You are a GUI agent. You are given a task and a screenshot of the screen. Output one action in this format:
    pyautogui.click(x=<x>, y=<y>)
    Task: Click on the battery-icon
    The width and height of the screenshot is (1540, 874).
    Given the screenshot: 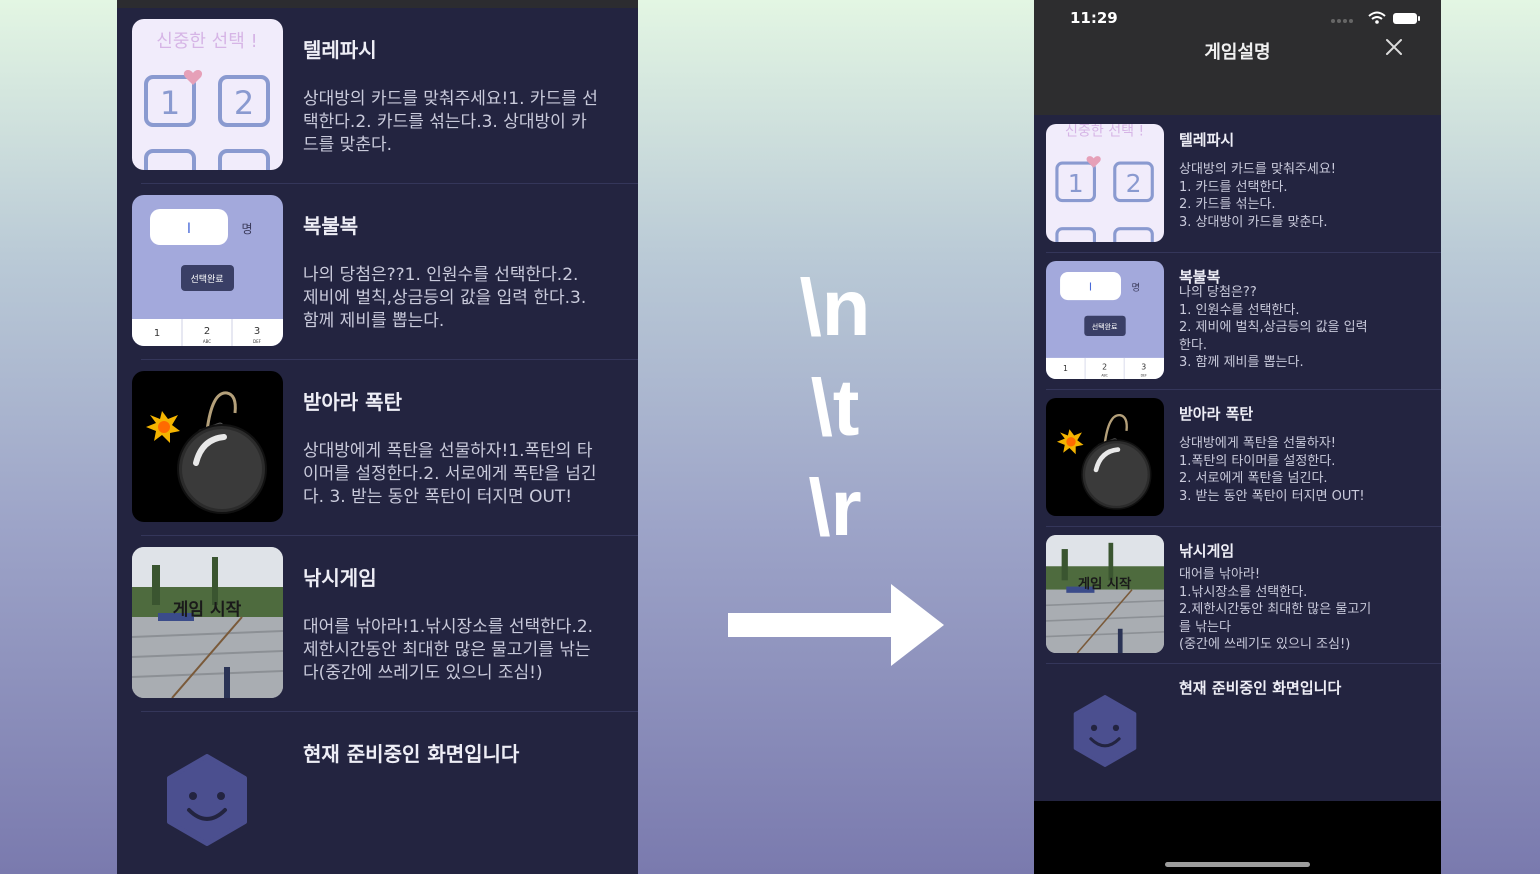 What is the action you would take?
    pyautogui.click(x=1406, y=18)
    